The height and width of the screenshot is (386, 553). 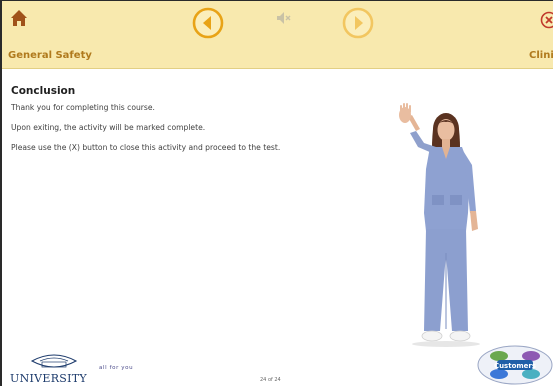 I want to click on customers-badge: Customers, so click(x=515, y=365).